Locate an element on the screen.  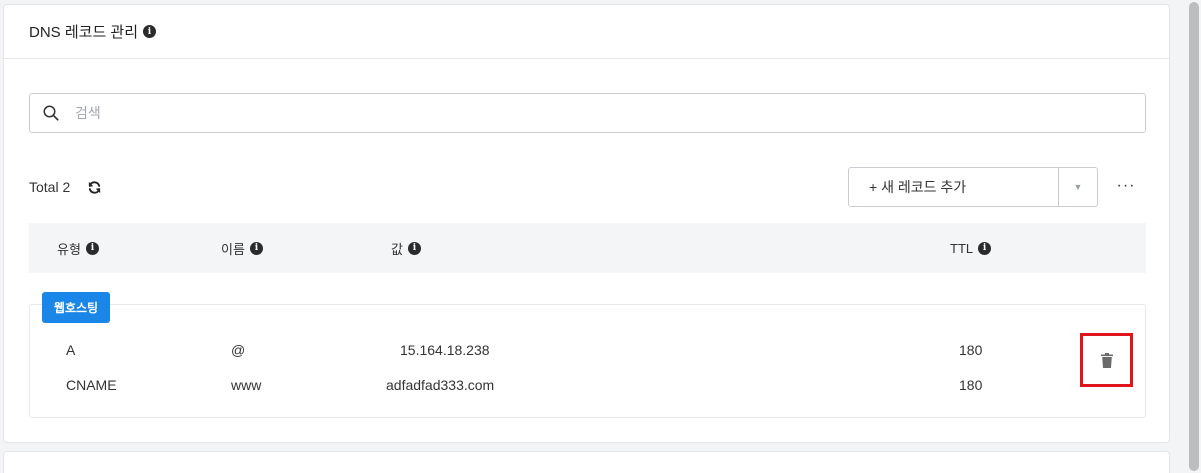
column-header-type: 유형 i is located at coordinates (78, 248).